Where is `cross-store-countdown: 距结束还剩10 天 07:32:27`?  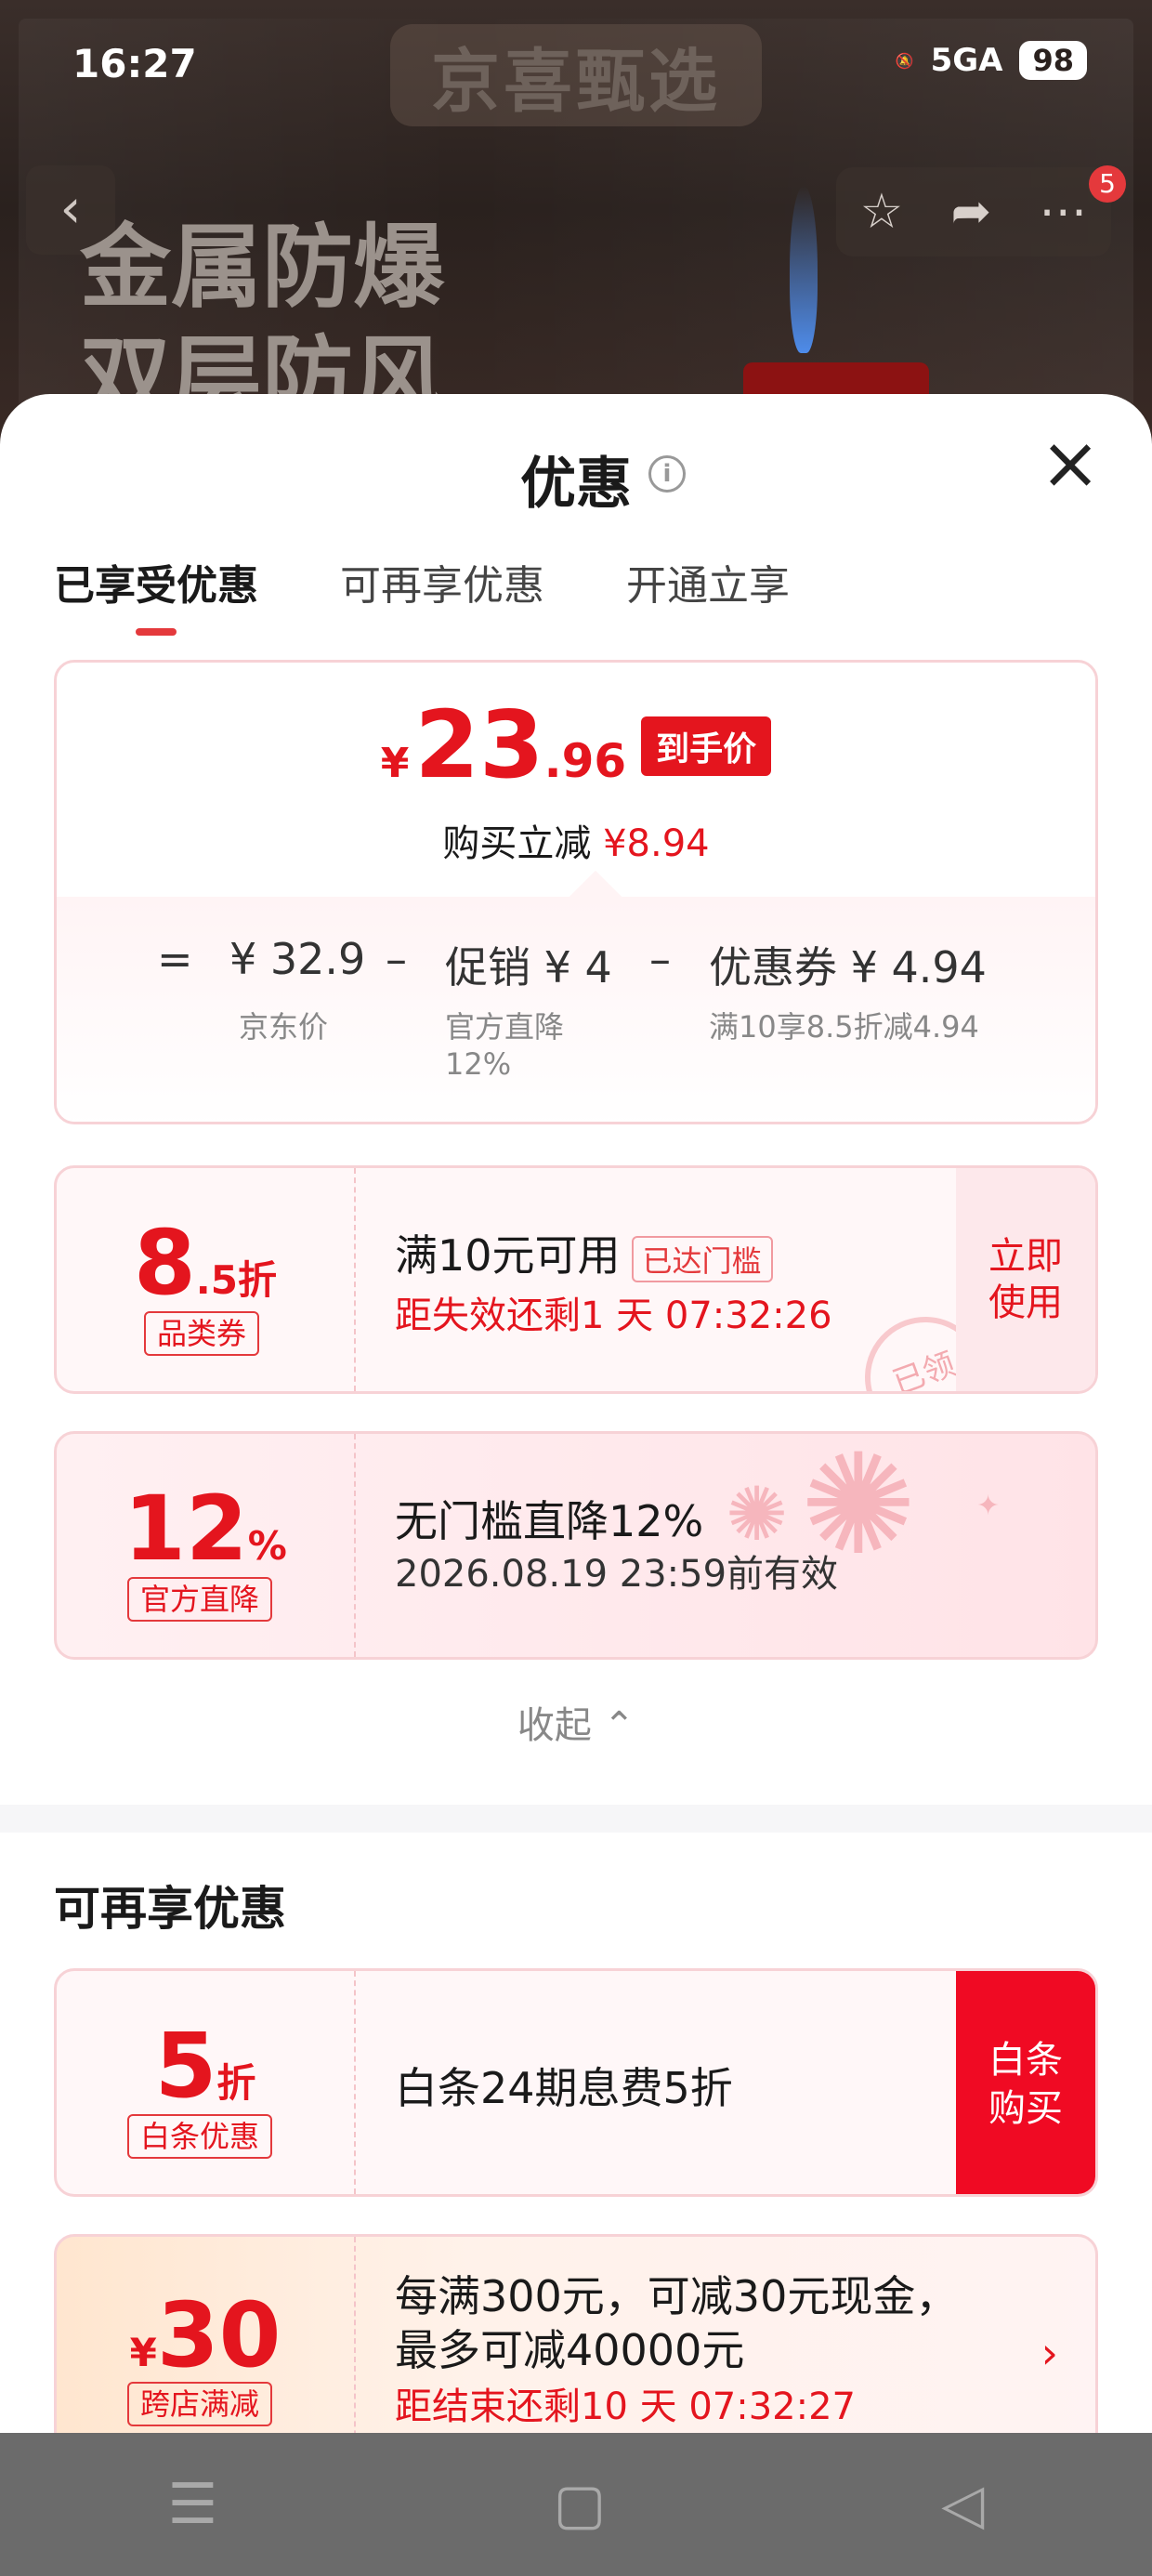
cross-store-countdown: 距结束还剩10 天 07:32:27 is located at coordinates (625, 2406).